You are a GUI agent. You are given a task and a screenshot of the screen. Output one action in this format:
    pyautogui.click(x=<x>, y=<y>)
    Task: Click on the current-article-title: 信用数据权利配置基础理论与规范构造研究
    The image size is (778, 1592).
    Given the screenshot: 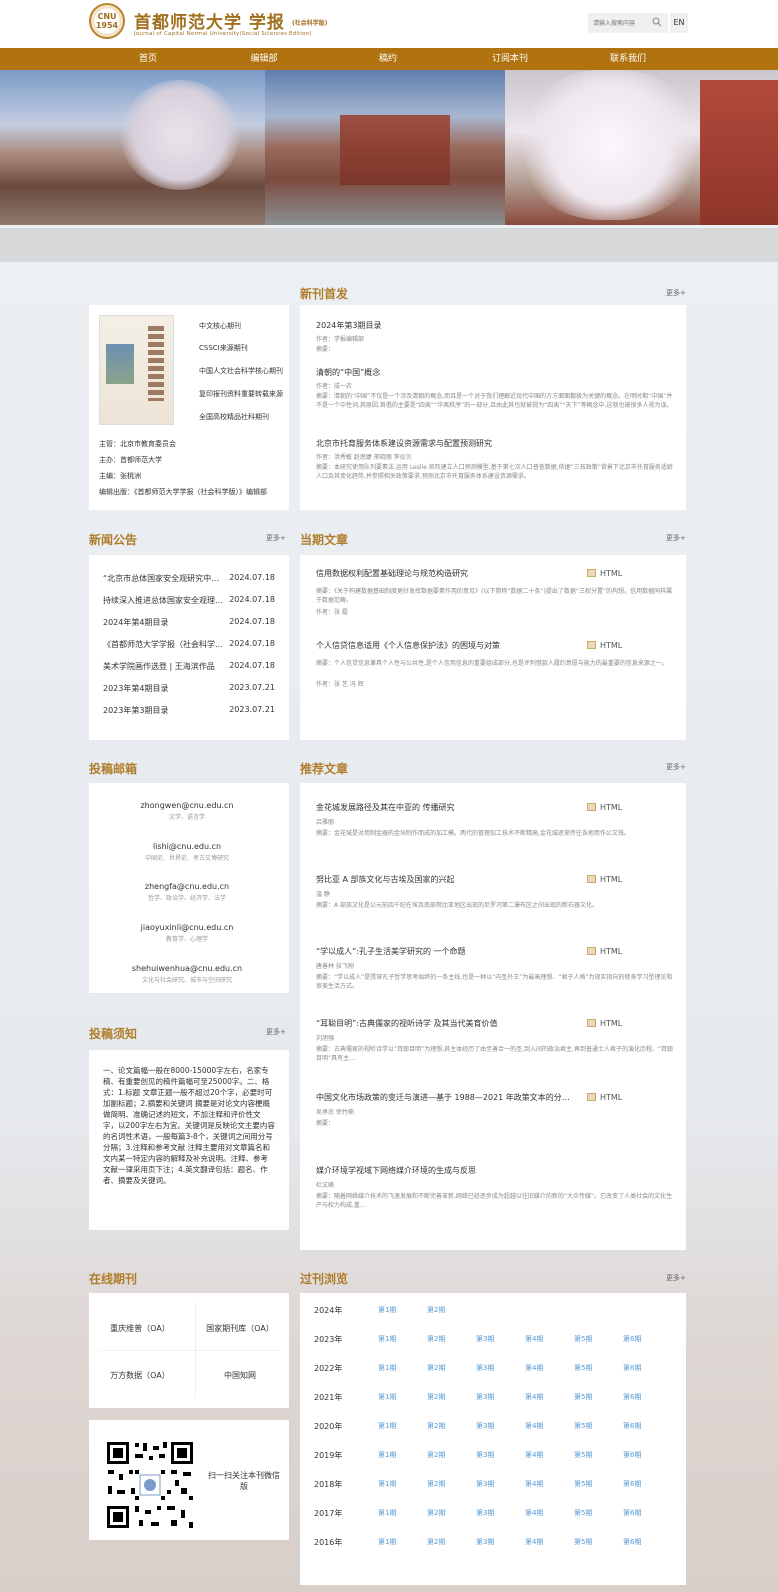 What is the action you would take?
    pyautogui.click(x=392, y=573)
    